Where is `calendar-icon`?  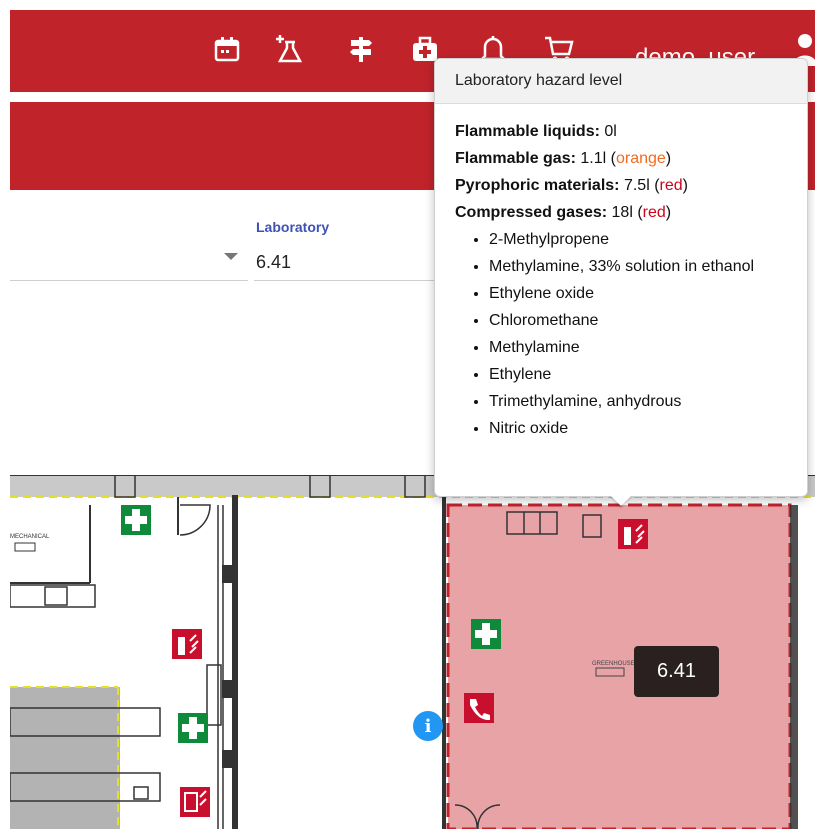 calendar-icon is located at coordinates (227, 49).